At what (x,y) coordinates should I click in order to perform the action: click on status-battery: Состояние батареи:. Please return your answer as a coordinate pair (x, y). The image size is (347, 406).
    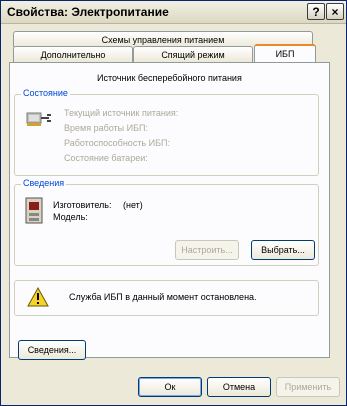
    Looking at the image, I should click on (106, 158).